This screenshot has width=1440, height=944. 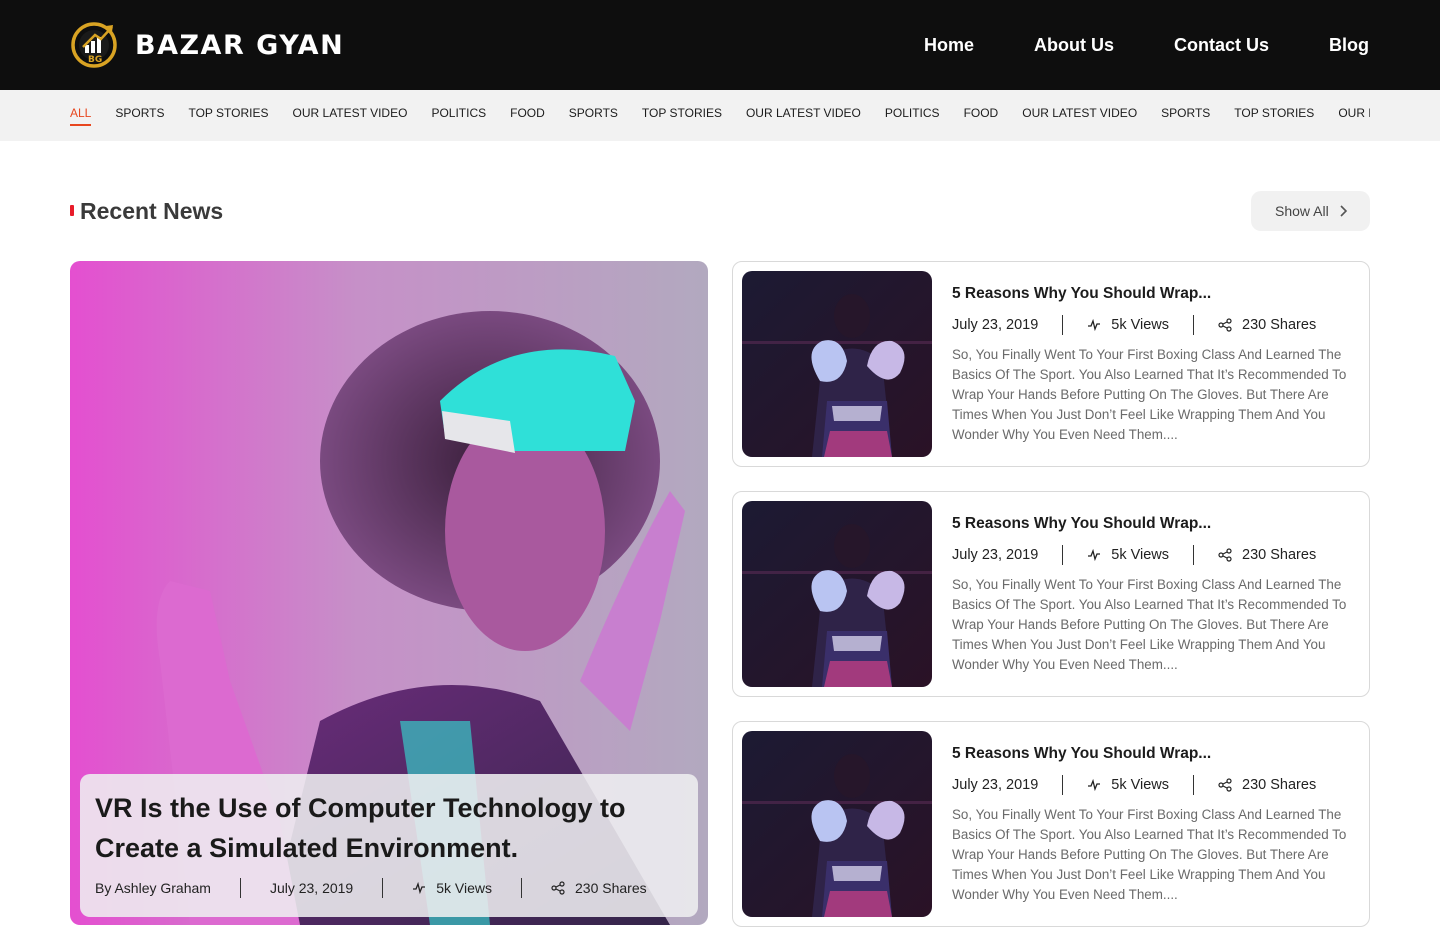 I want to click on category-all: ALL, so click(x=81, y=115).